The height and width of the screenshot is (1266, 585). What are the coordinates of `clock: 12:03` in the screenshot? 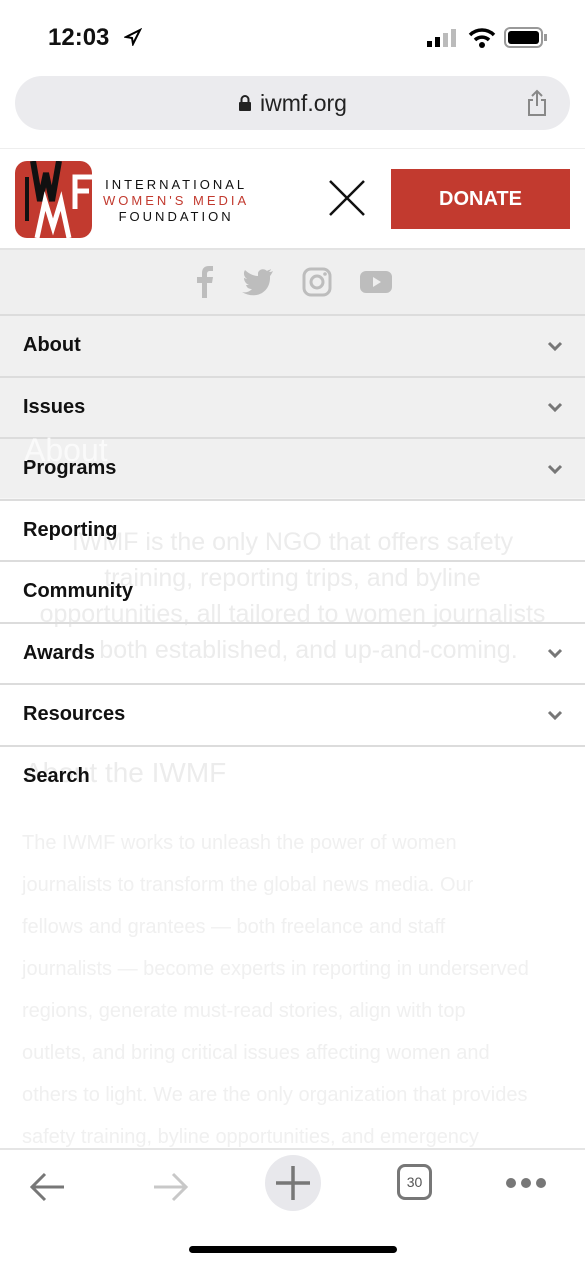 It's located at (79, 37).